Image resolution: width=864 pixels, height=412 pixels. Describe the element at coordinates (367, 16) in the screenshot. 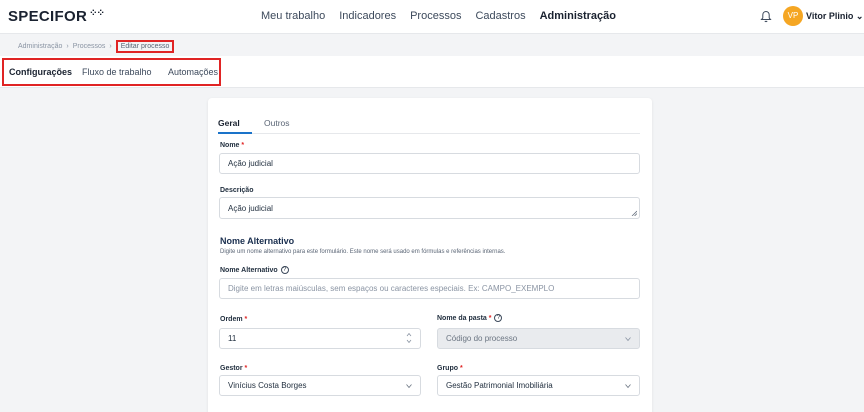

I see `nav-indicadores: Indicadores` at that location.